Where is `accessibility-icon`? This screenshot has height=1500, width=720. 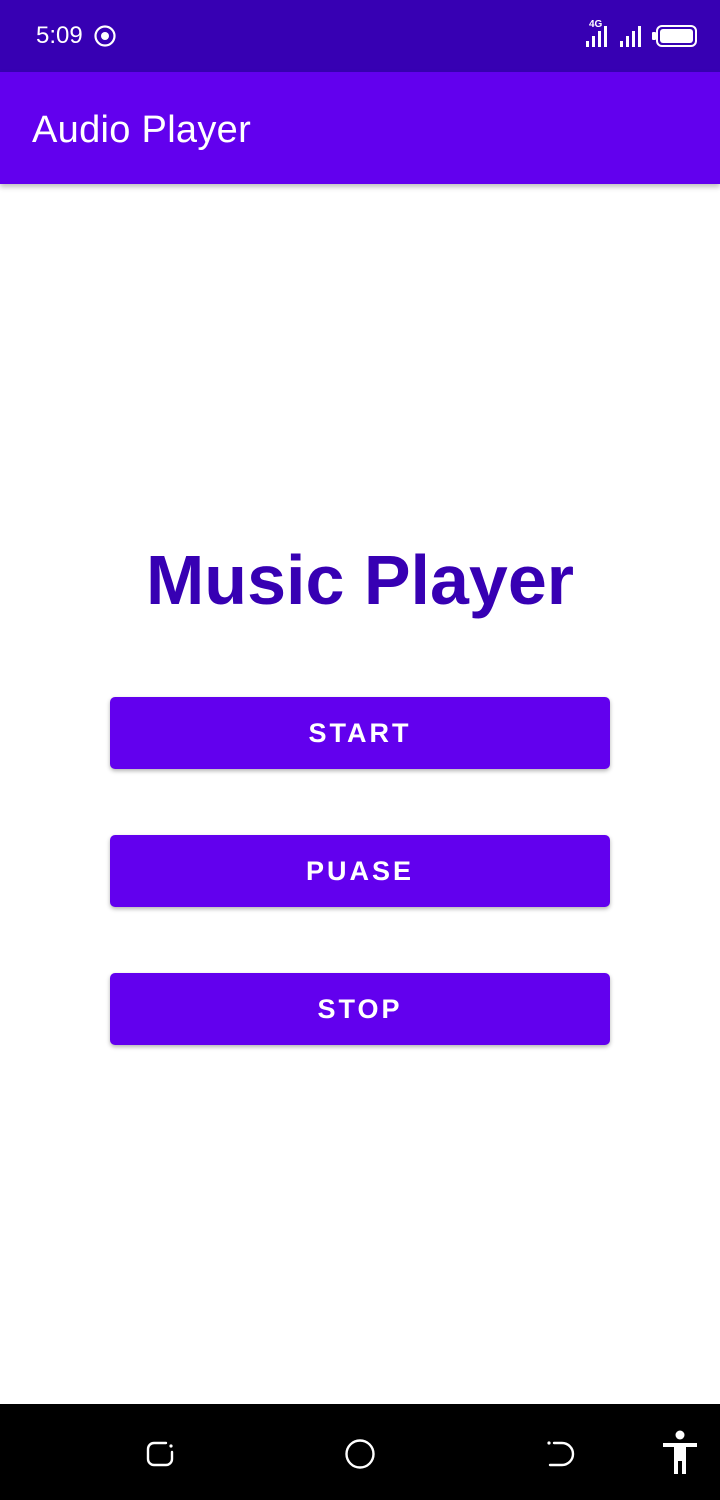 accessibility-icon is located at coordinates (680, 1453).